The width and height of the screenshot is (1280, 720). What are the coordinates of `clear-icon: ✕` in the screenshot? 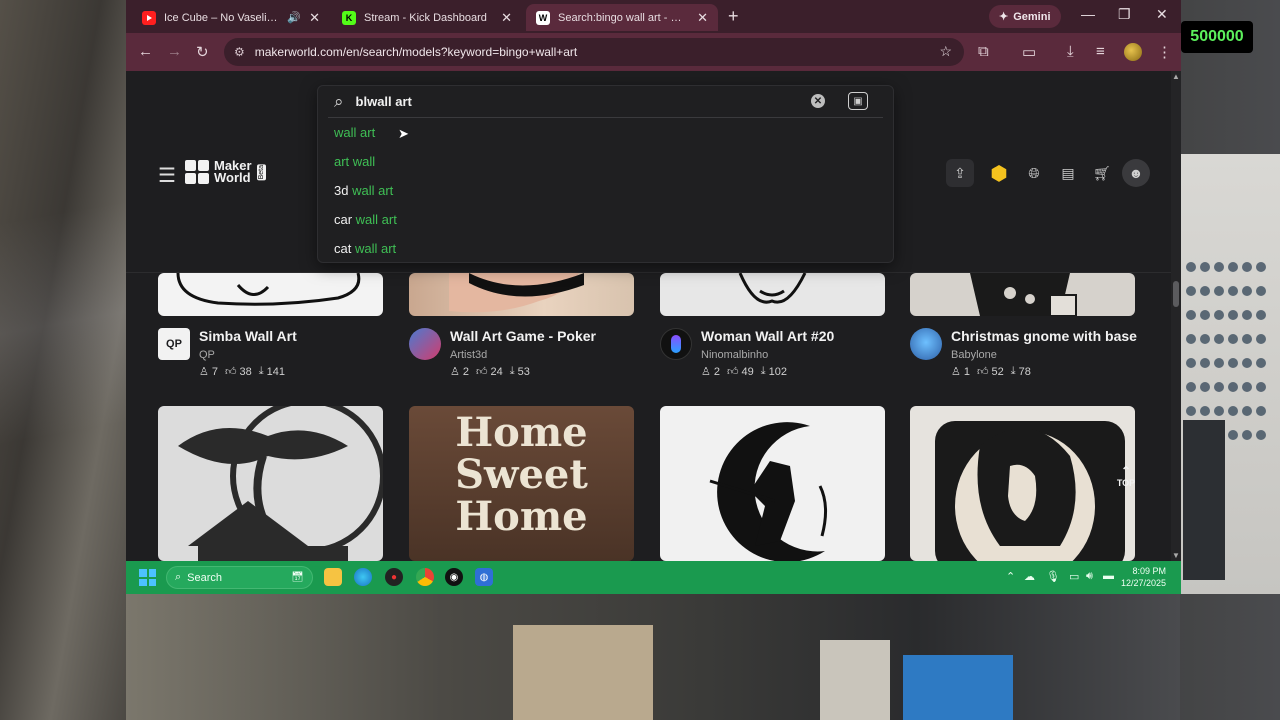 It's located at (818, 101).